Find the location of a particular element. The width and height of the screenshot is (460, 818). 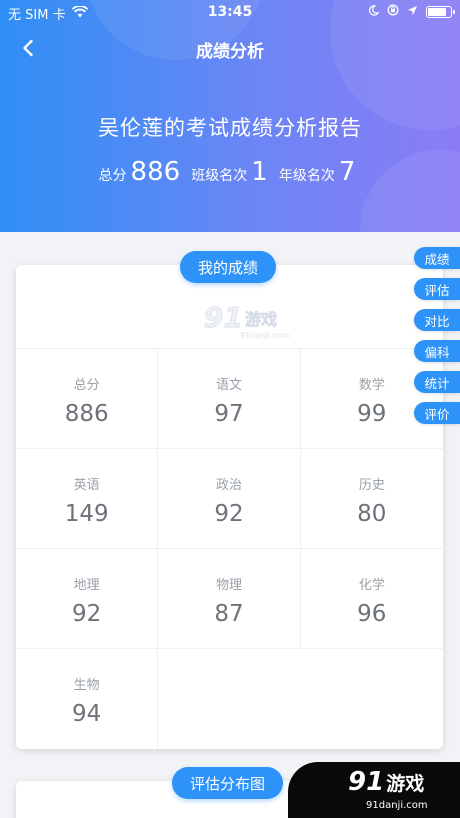

side-tab-bias: 偏科 is located at coordinates (437, 351).